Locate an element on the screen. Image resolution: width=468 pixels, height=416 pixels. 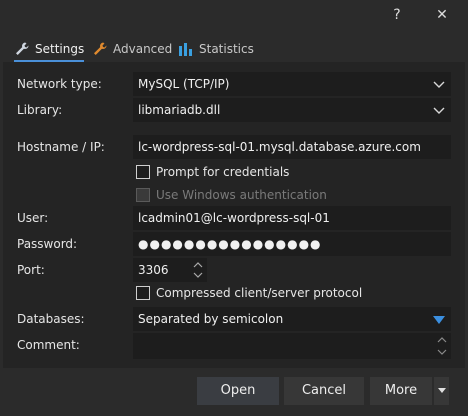
dialog-footer: Open Cancel More is located at coordinates (234, 392).